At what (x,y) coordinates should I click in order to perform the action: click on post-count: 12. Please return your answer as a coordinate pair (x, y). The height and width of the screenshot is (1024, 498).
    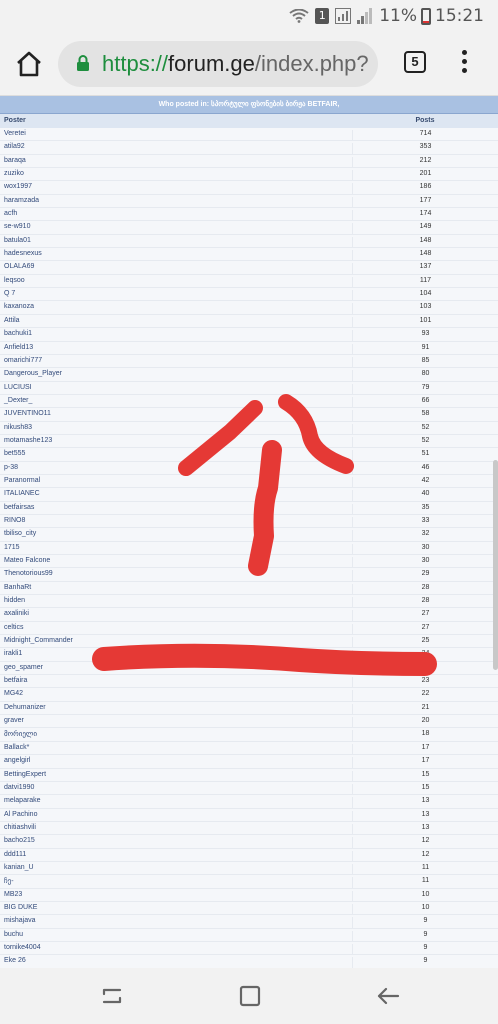
    Looking at the image, I should click on (425, 856).